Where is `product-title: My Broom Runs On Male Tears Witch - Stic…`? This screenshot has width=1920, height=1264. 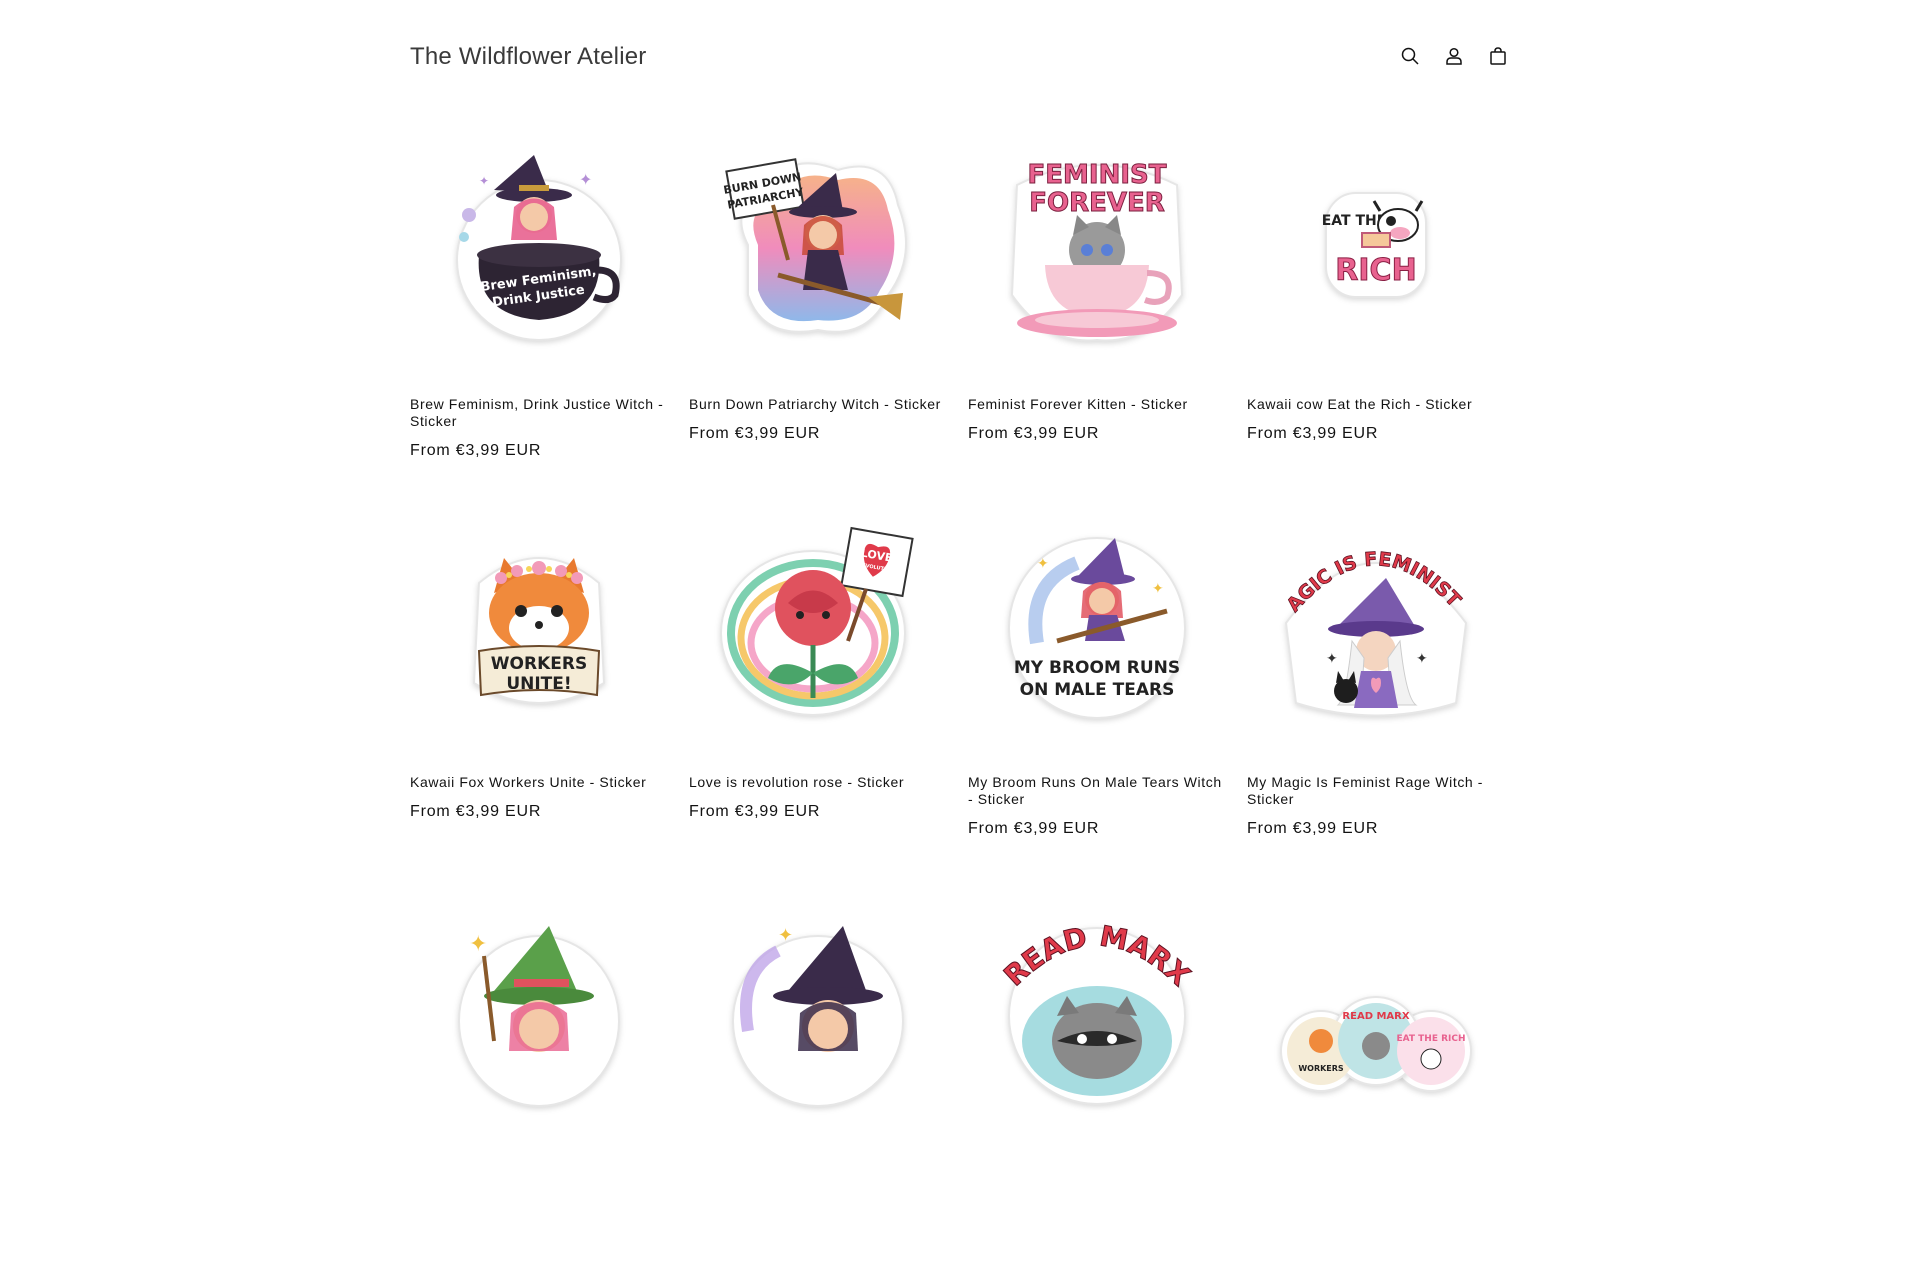 product-title: My Broom Runs On Male Tears Witch - Stic… is located at coordinates (1097, 791).